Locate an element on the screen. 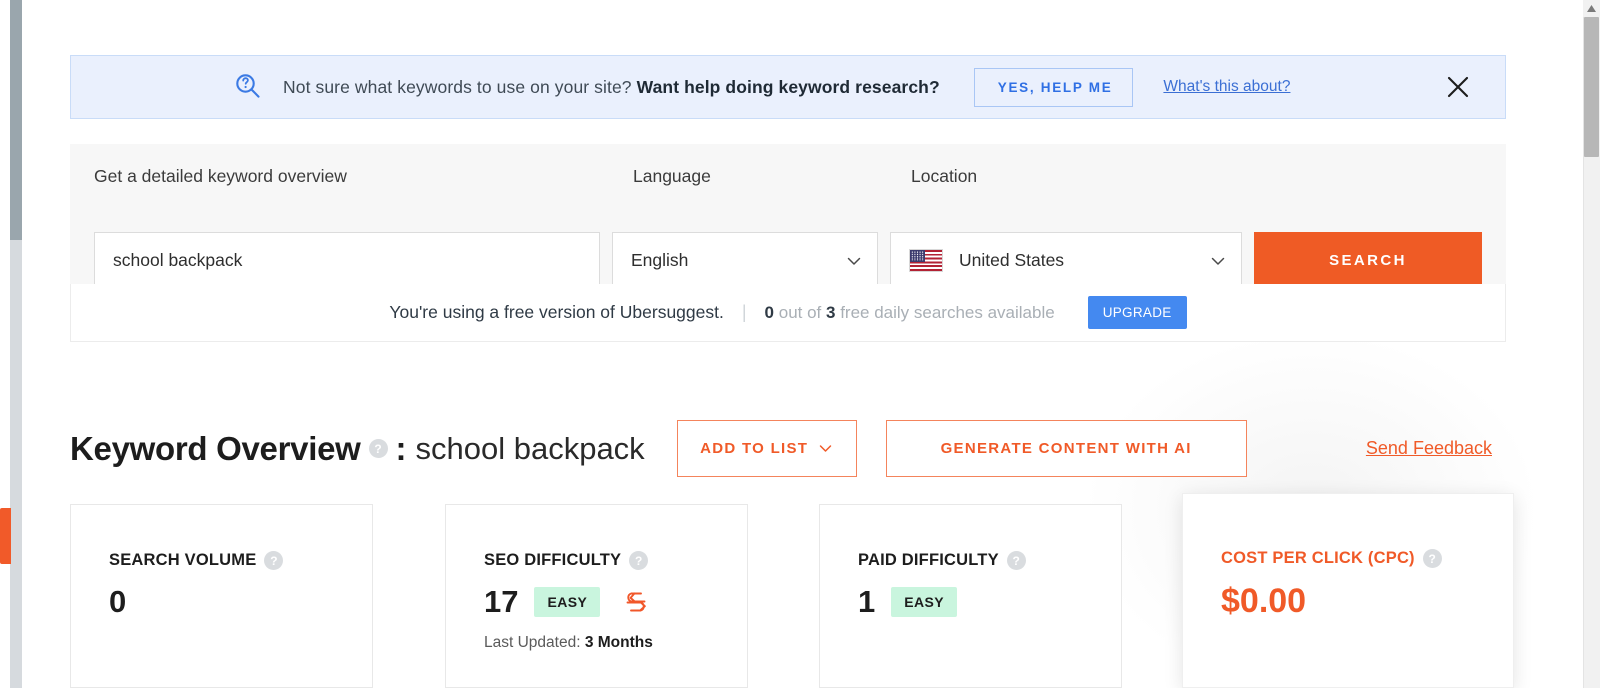 The width and height of the screenshot is (1600, 688). card-label: COST PER CLICK (CPC) ? is located at coordinates (1367, 558).